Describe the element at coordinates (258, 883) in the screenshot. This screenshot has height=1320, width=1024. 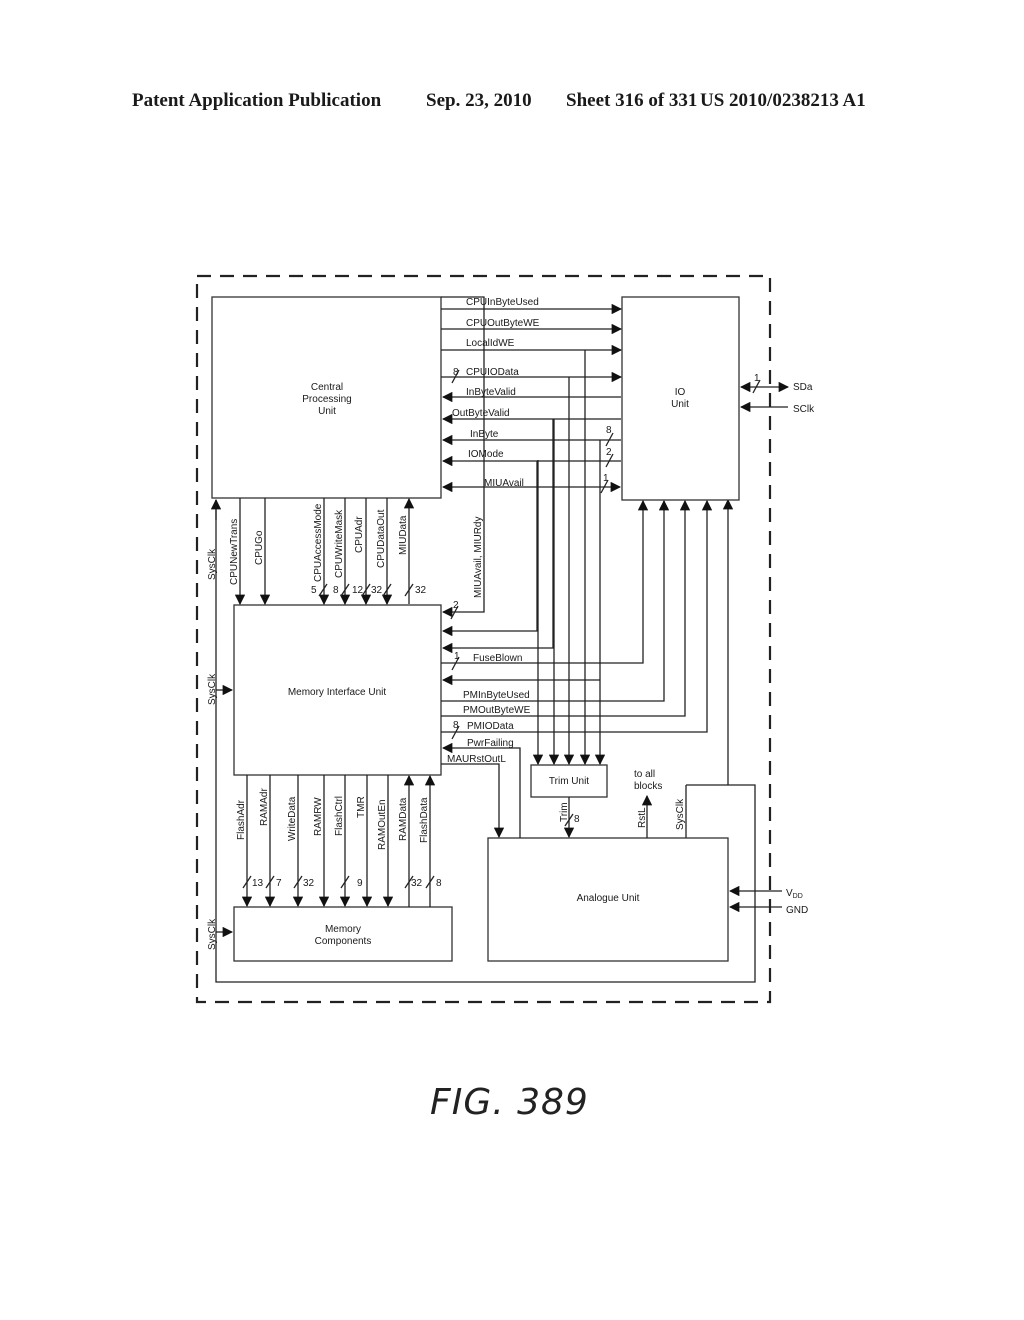
I see `bus-width: 13` at that location.